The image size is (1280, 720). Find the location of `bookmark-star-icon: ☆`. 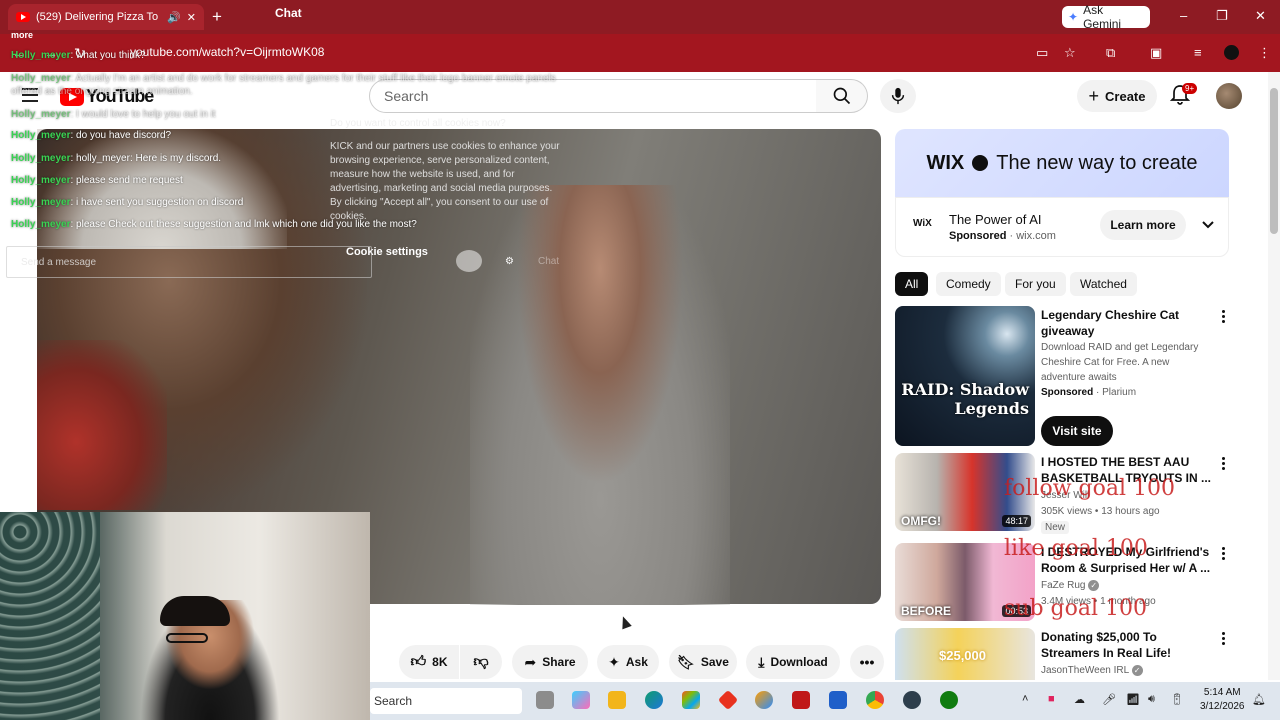

bookmark-star-icon: ☆ is located at coordinates (1070, 53).